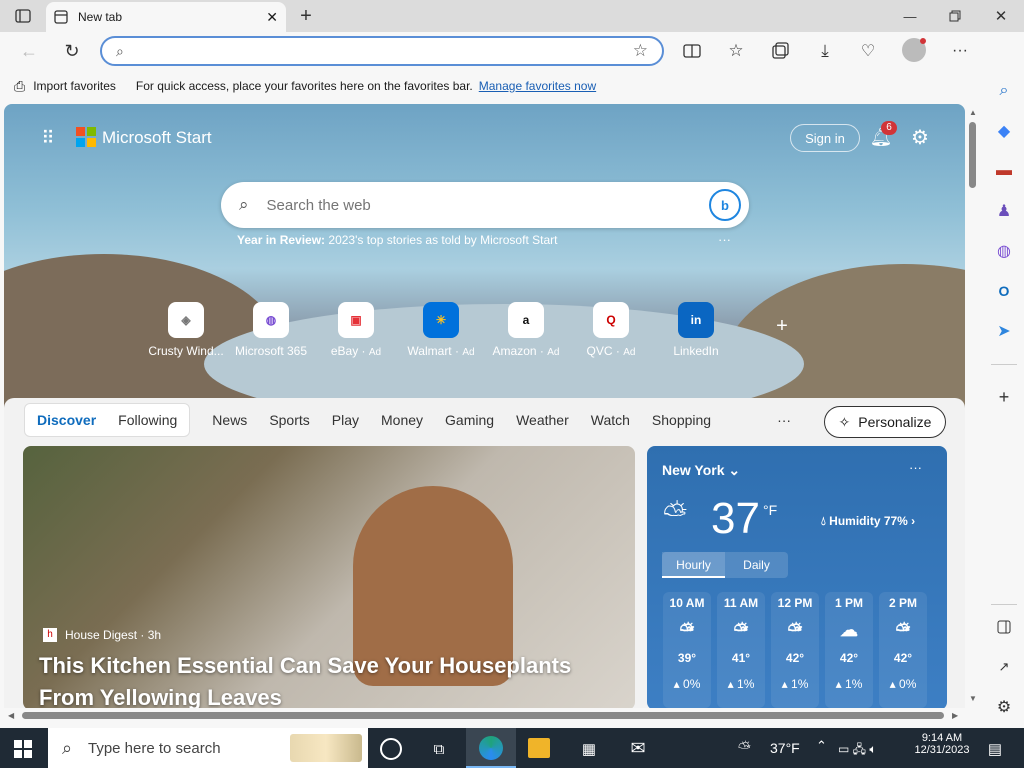 This screenshot has width=1024, height=768. Describe the element at coordinates (676, 684) in the screenshot. I see `droplet-icon: ▴` at that location.